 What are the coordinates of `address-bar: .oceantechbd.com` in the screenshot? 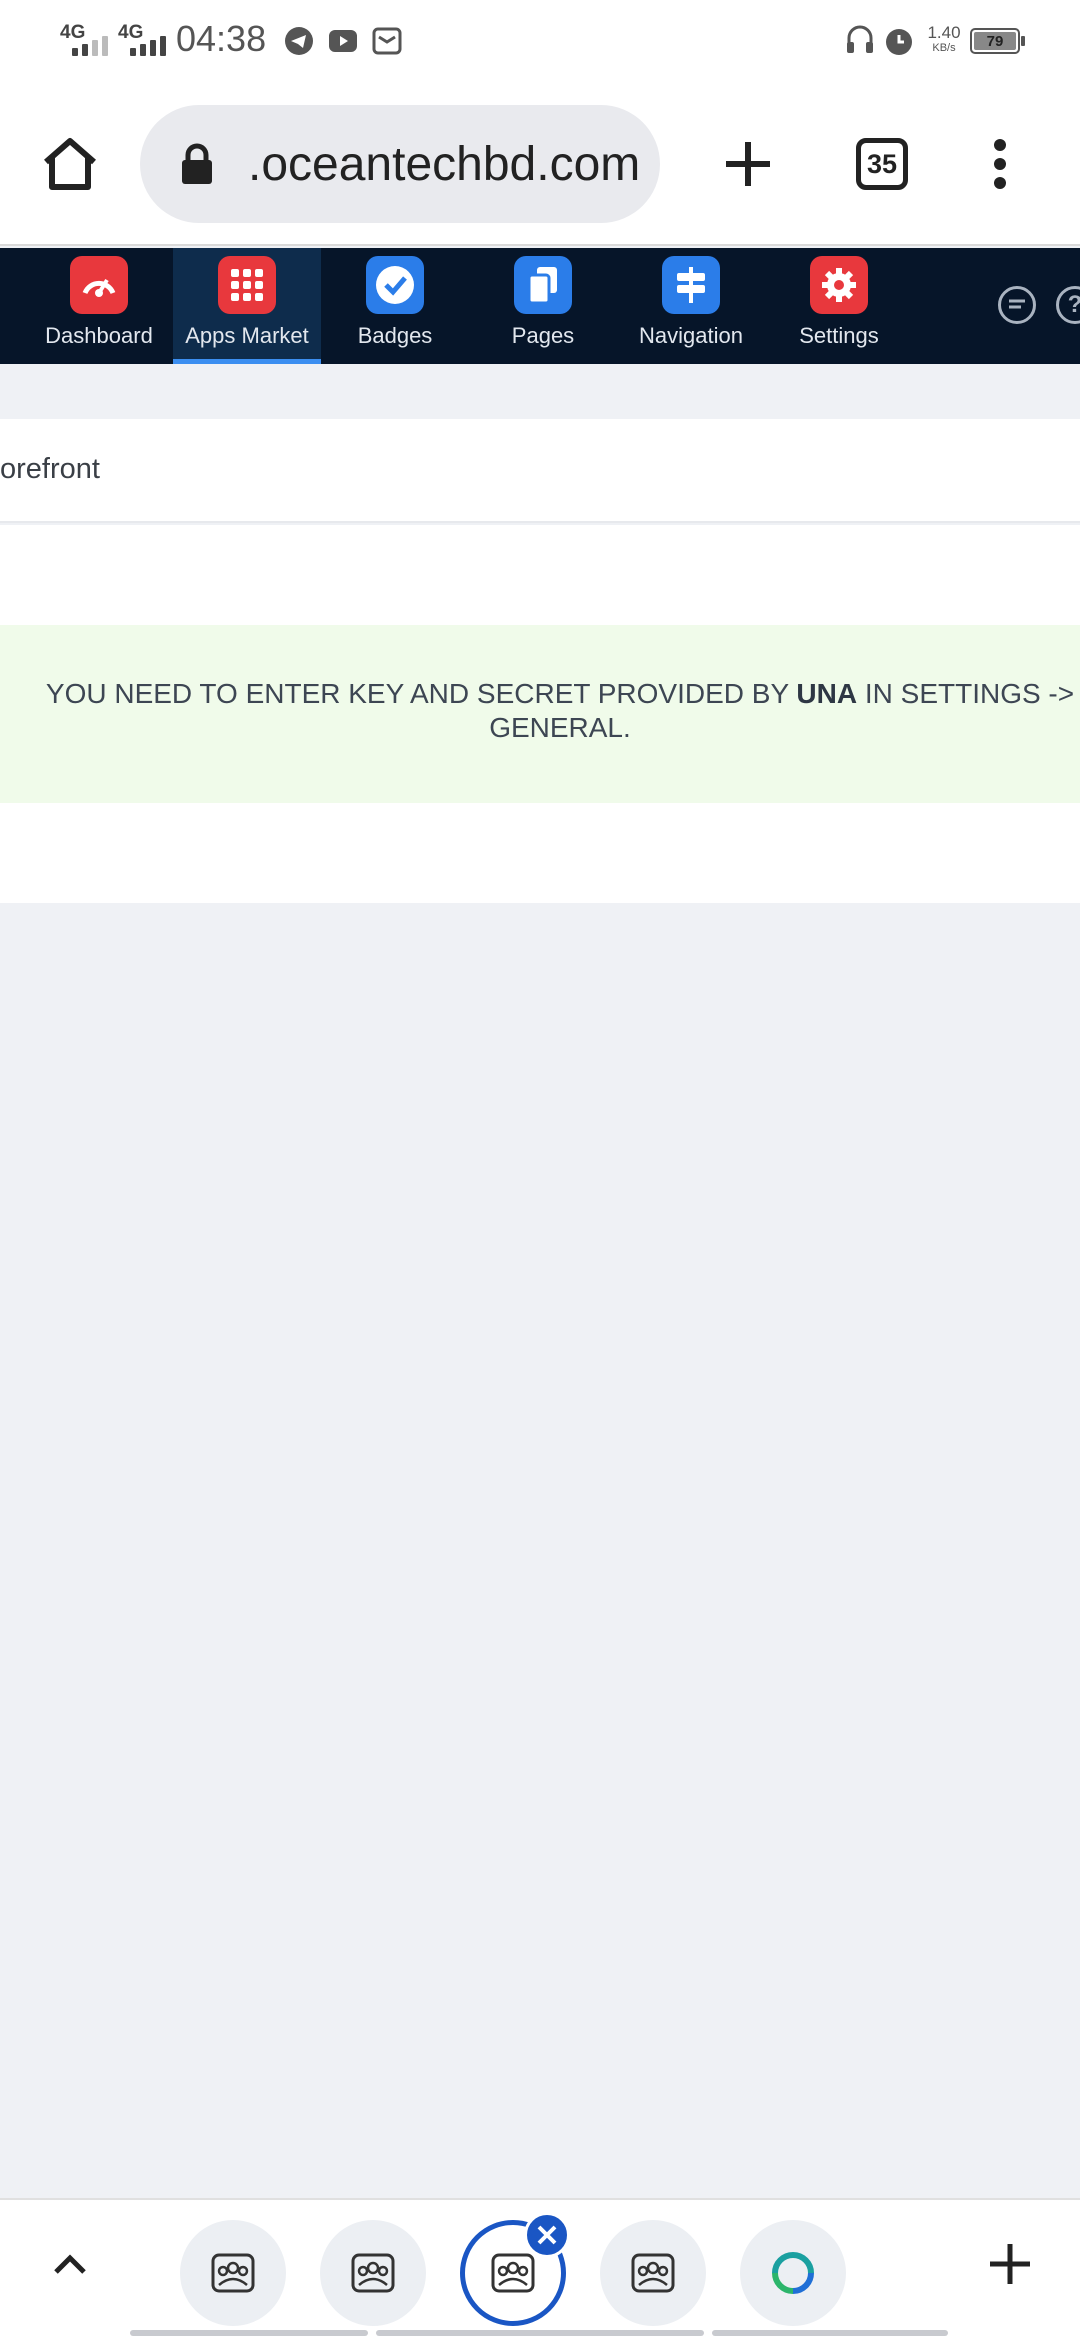 It's located at (400, 164).